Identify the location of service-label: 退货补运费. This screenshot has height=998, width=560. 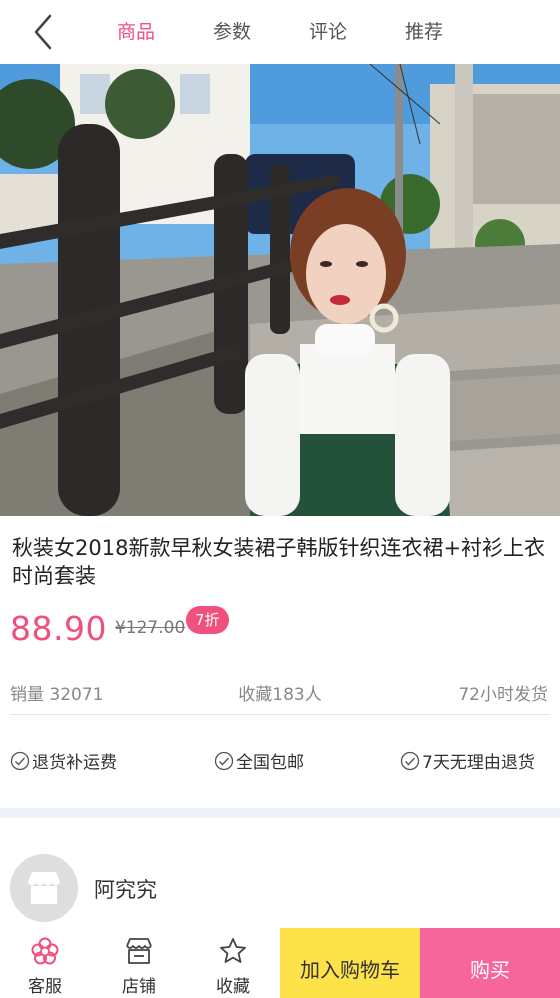
(74, 763).